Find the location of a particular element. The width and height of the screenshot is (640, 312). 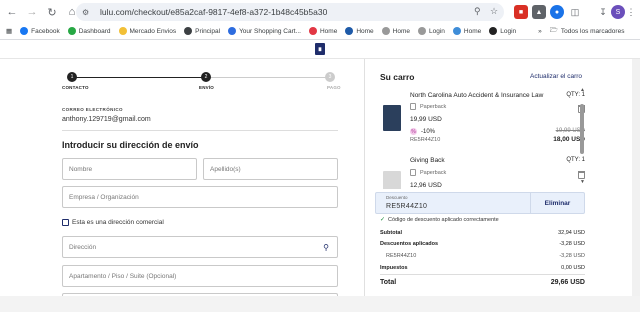

step-payment-dot: 3 is located at coordinates (330, 77).